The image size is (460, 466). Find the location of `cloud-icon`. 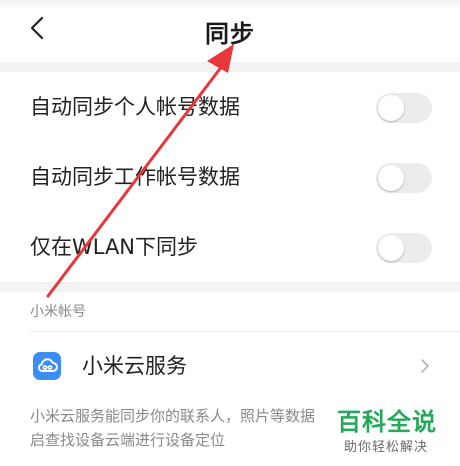

cloud-icon is located at coordinates (47, 366).